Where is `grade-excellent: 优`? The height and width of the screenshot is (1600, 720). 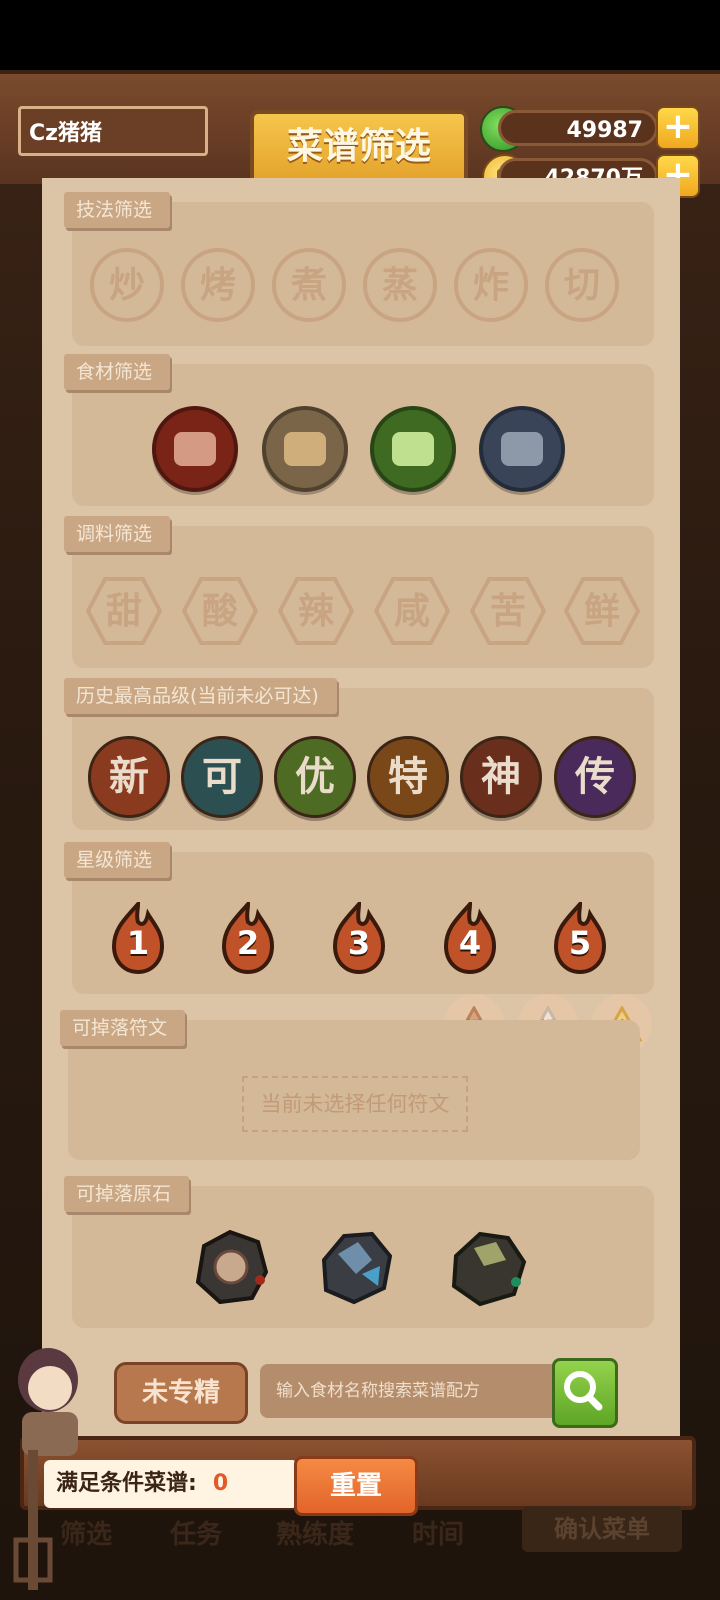 grade-excellent: 优 is located at coordinates (315, 777).